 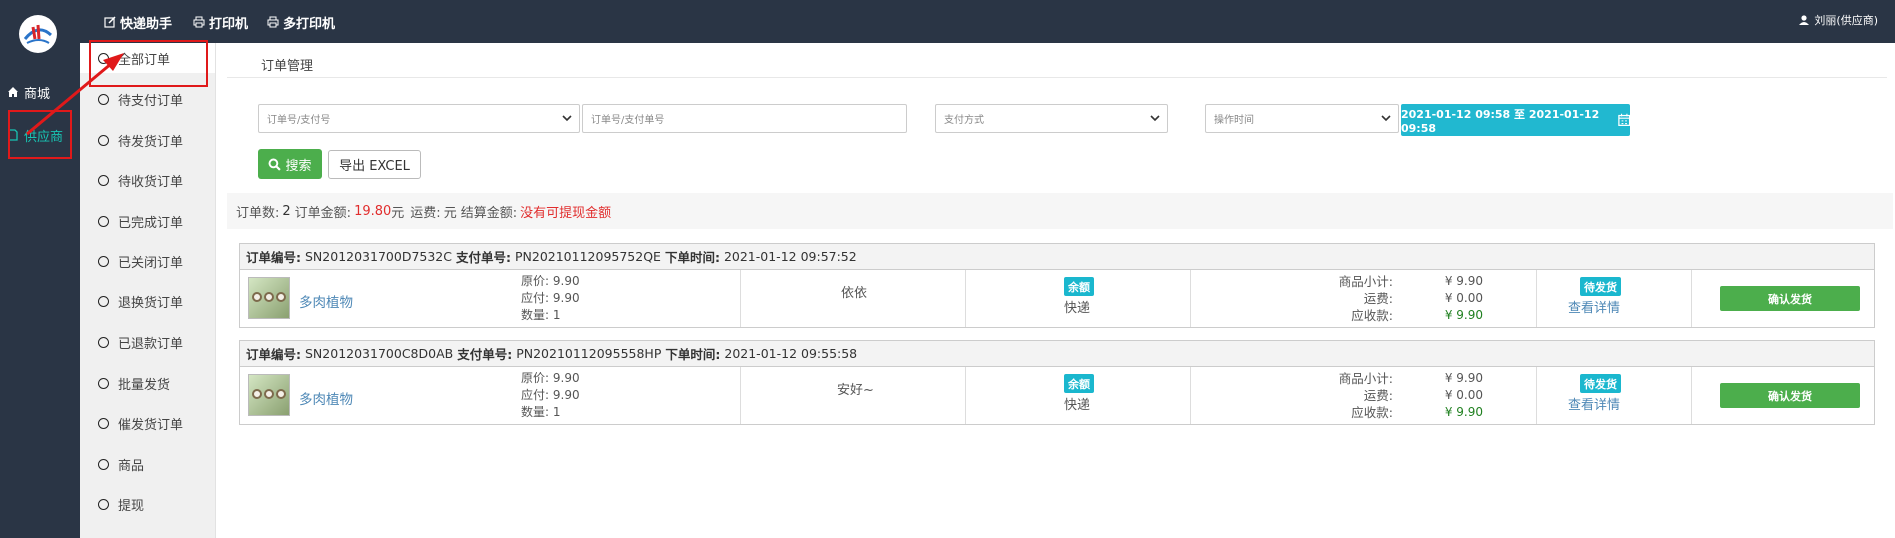 What do you see at coordinates (298, 166) in the screenshot?
I see `search-button-label: 搜索` at bounding box center [298, 166].